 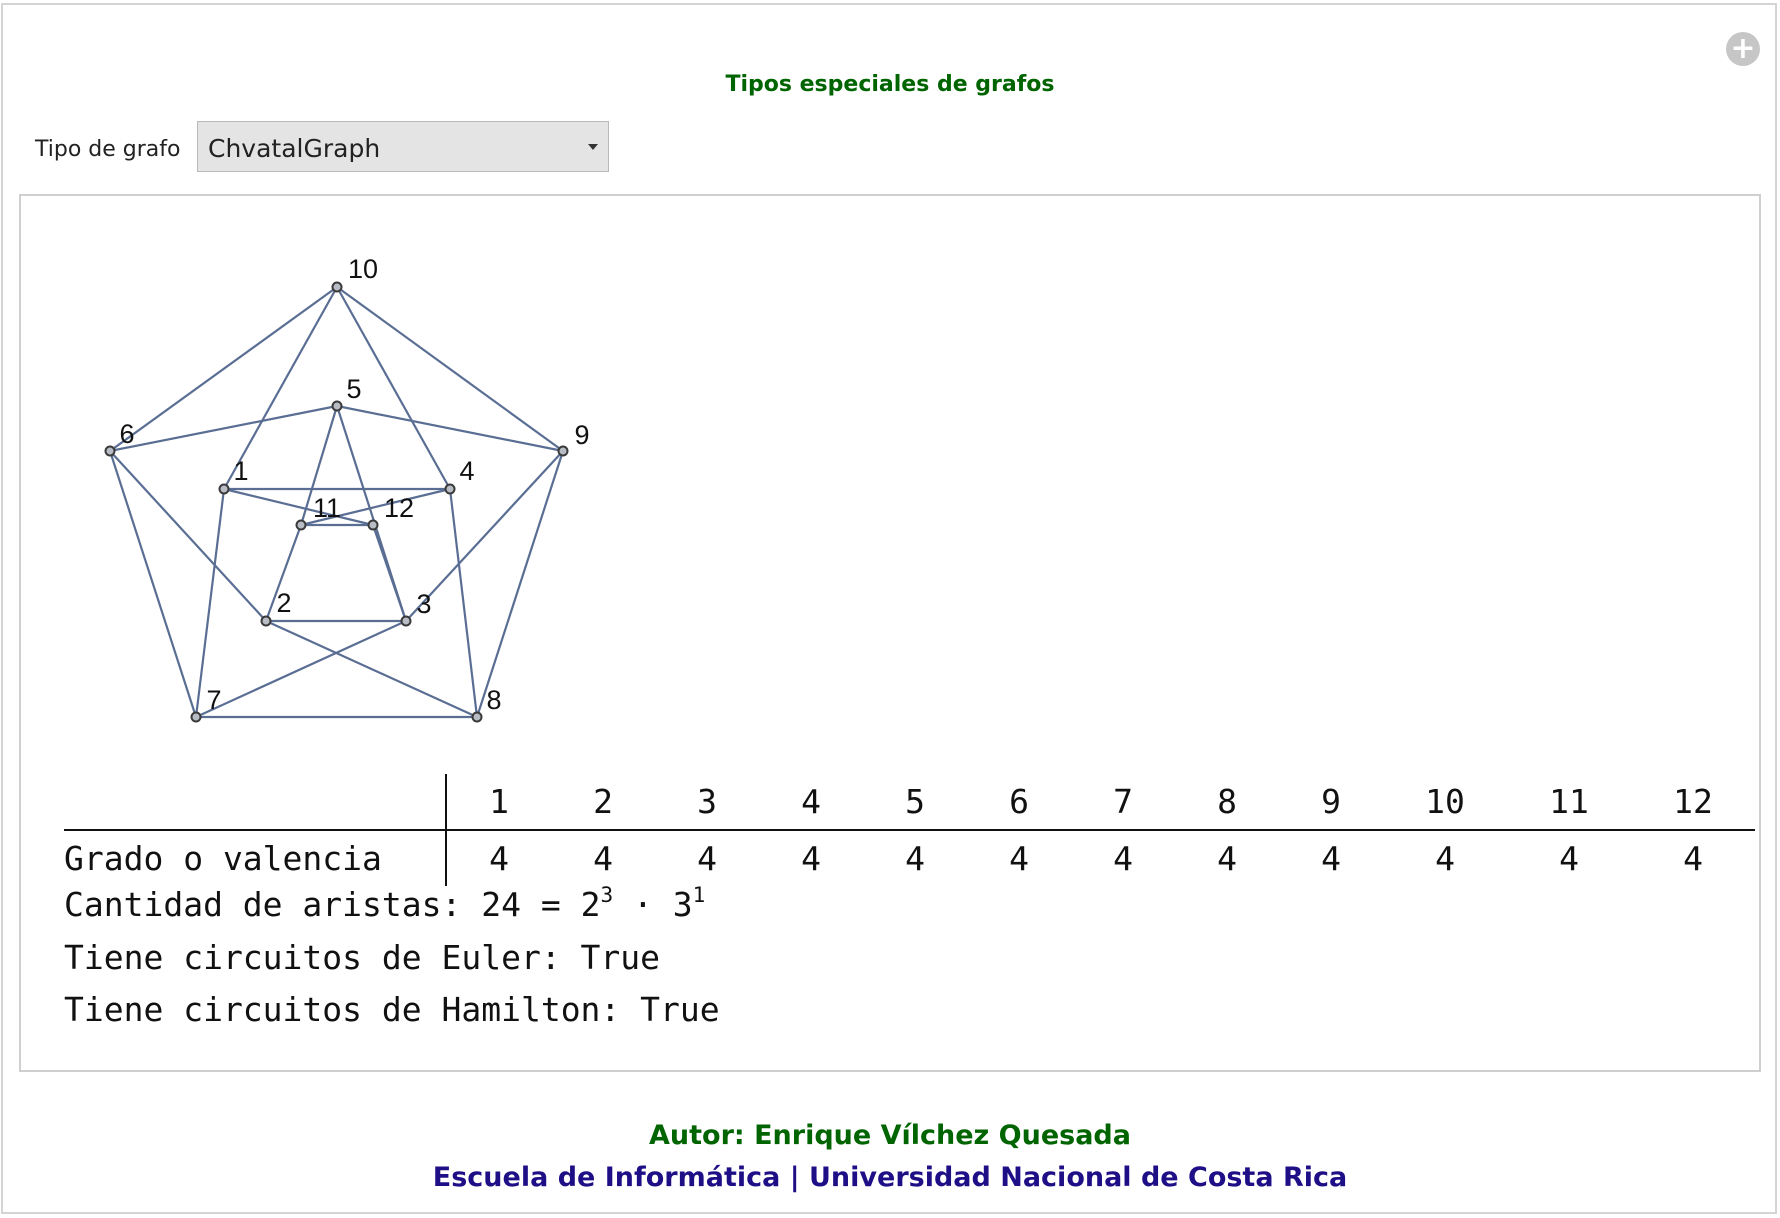 I want to click on degree-table-row: Grado o valencia 4 4 4 4 4 4 4 4 4 4 4 4, so click(x=909, y=858).